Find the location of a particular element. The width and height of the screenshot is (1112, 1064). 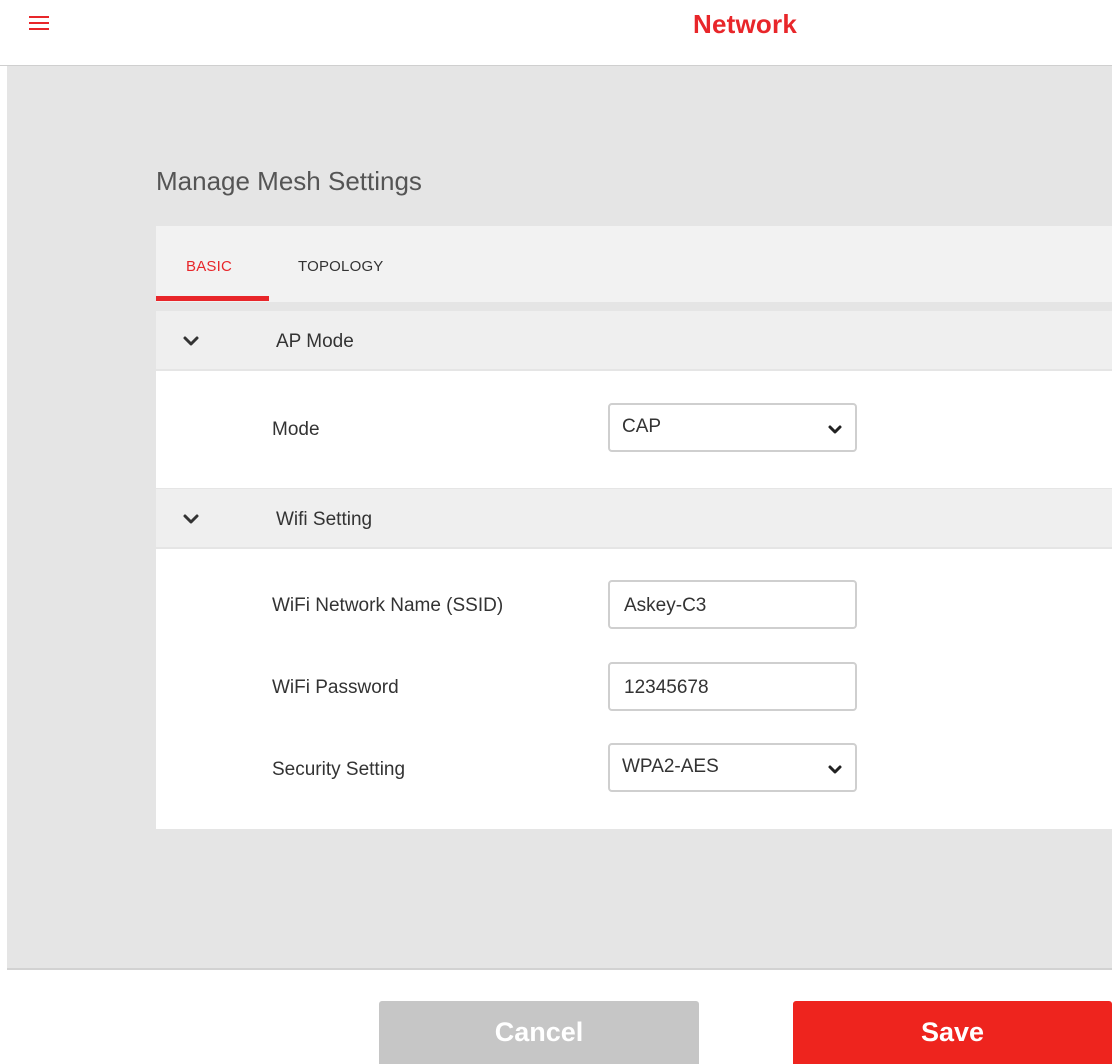

security-setting-value: WPA2-AES is located at coordinates (670, 766).